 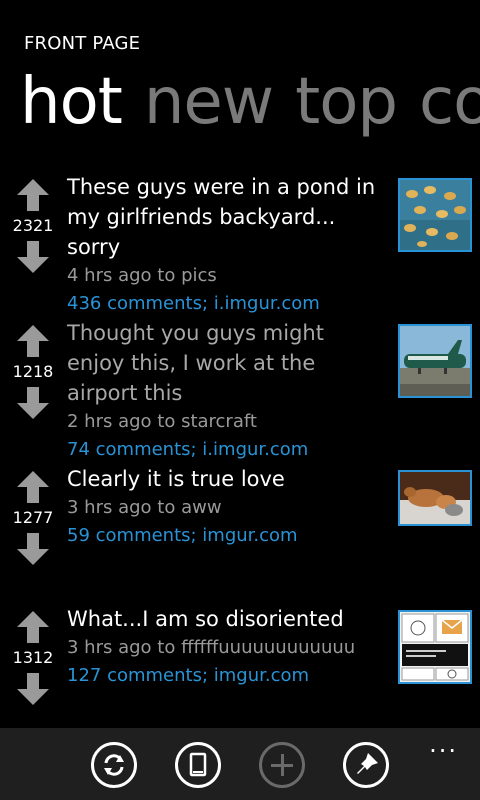 I want to click on post-title: What...I am so disoriented, so click(x=227, y=619).